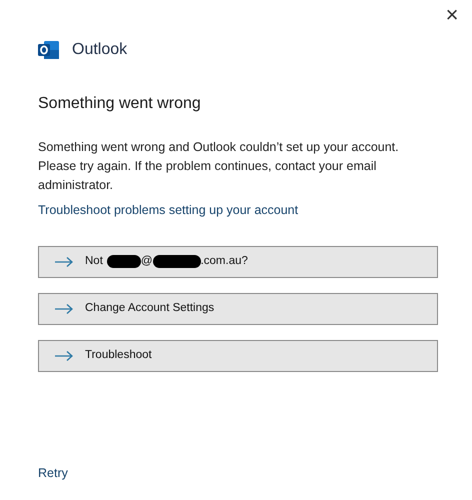  Describe the element at coordinates (224, 262) in the screenshot. I see `option-label-text: .com.au?` at that location.